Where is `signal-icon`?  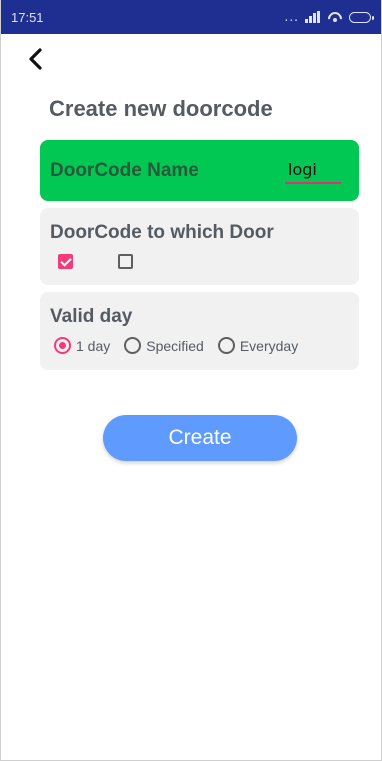 signal-icon is located at coordinates (313, 17).